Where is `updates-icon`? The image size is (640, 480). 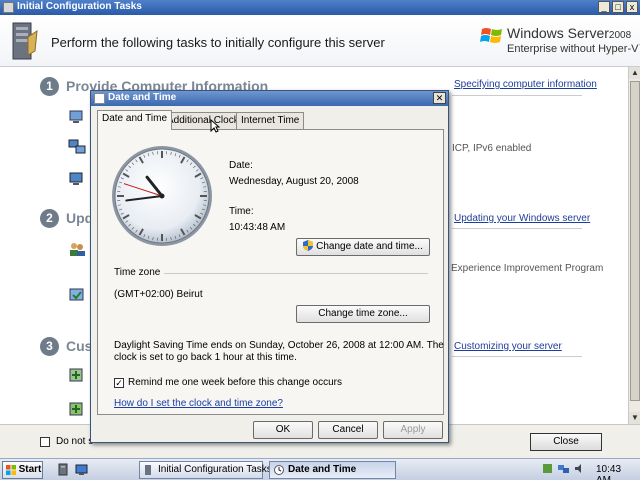 updates-icon is located at coordinates (76, 294).